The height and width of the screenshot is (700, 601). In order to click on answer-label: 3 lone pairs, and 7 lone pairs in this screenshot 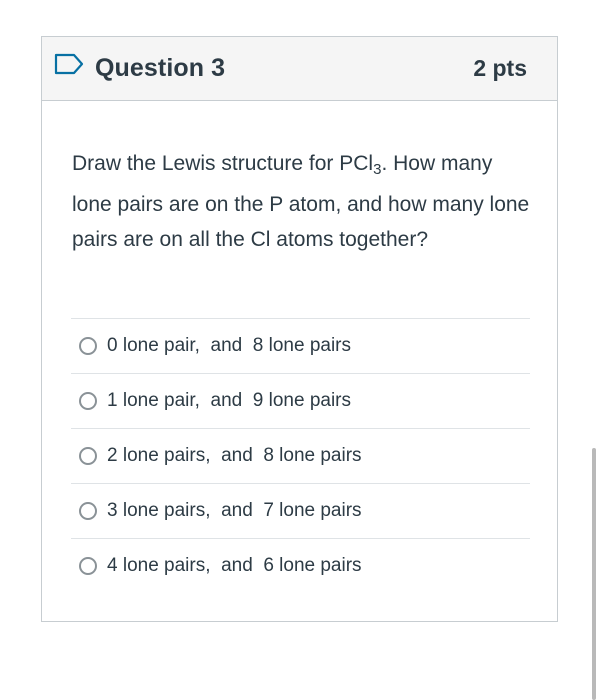, I will do `click(234, 511)`.